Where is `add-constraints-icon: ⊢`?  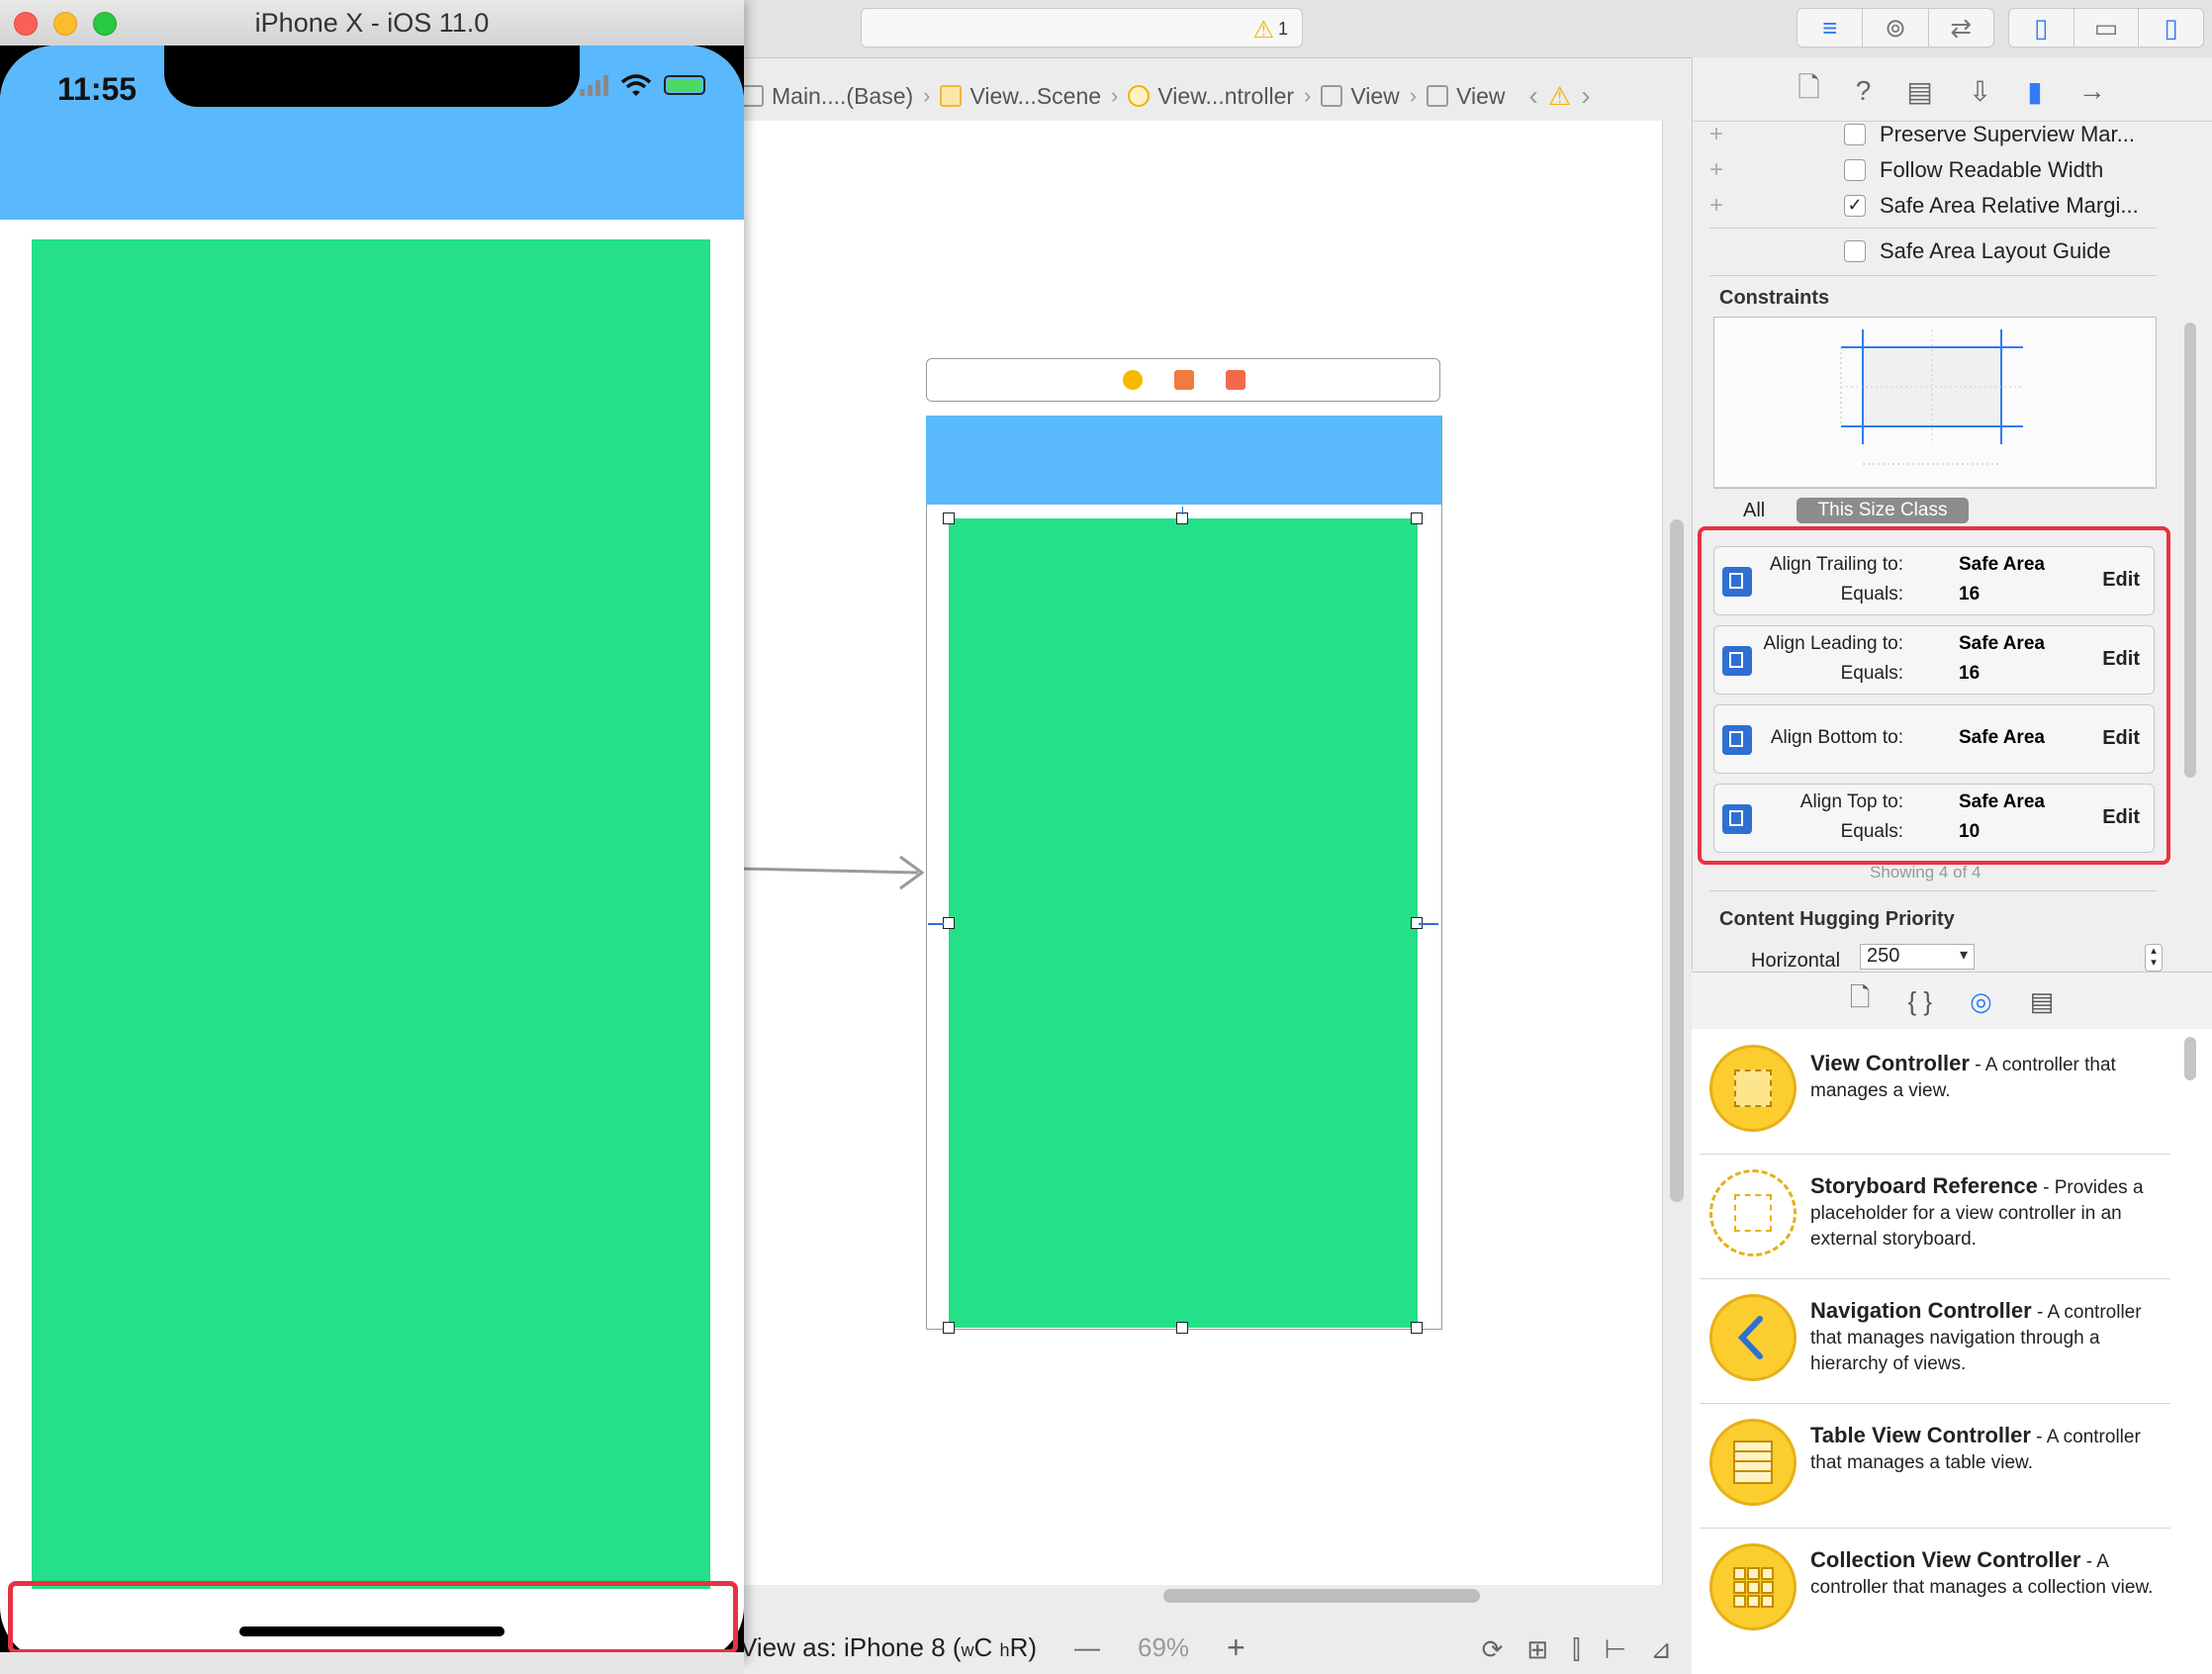
add-constraints-icon: ⊢ is located at coordinates (1616, 1650).